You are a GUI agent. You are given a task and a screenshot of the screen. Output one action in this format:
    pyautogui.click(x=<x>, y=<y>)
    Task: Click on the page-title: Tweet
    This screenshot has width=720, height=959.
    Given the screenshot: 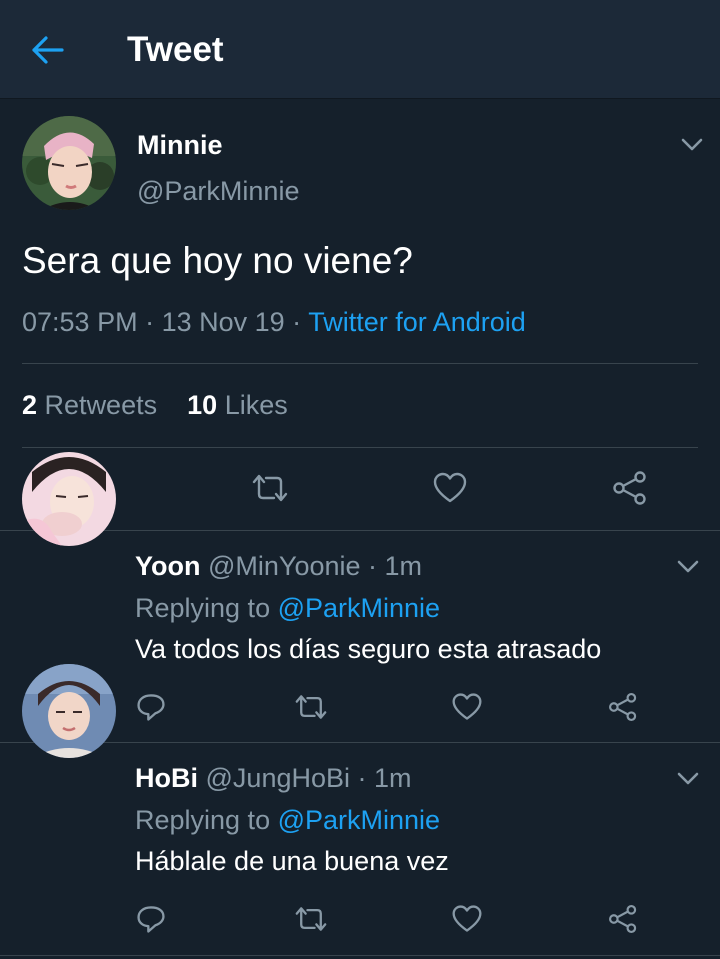 What is the action you would take?
    pyautogui.click(x=175, y=49)
    